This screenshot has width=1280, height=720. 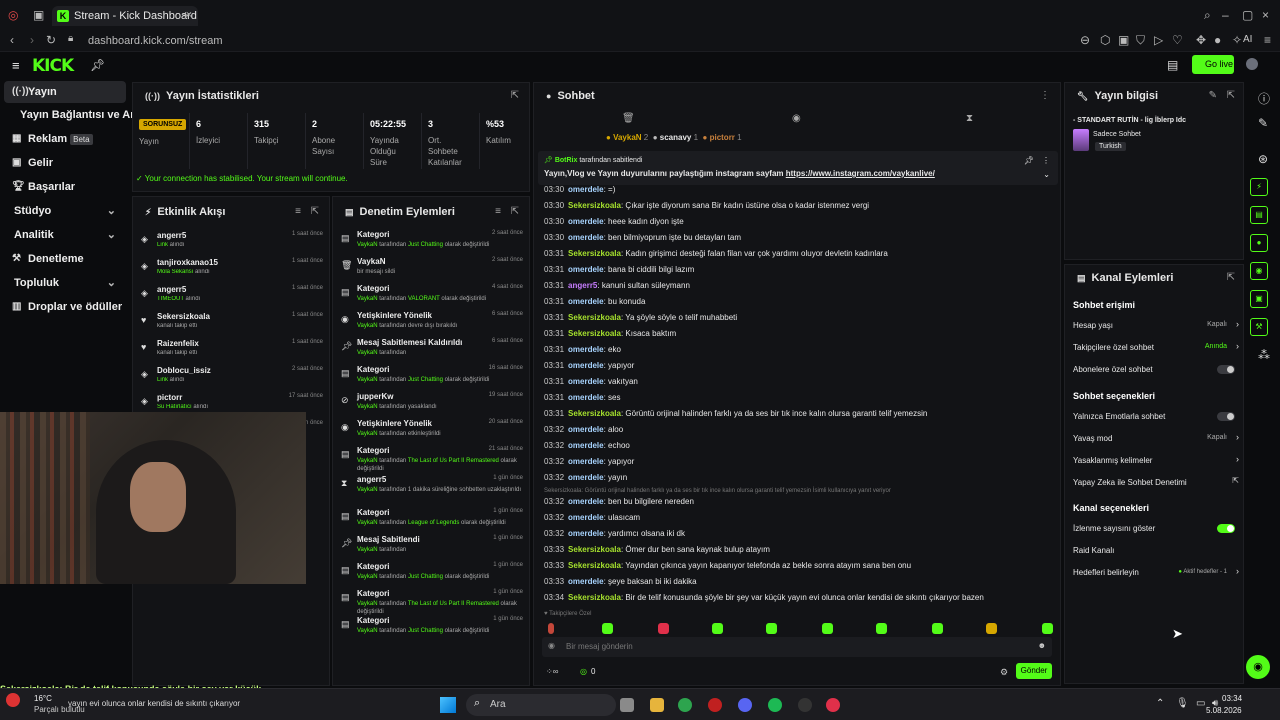 I want to click on sidebar-item-studyo: Stüdyo ⌄, so click(x=64, y=211).